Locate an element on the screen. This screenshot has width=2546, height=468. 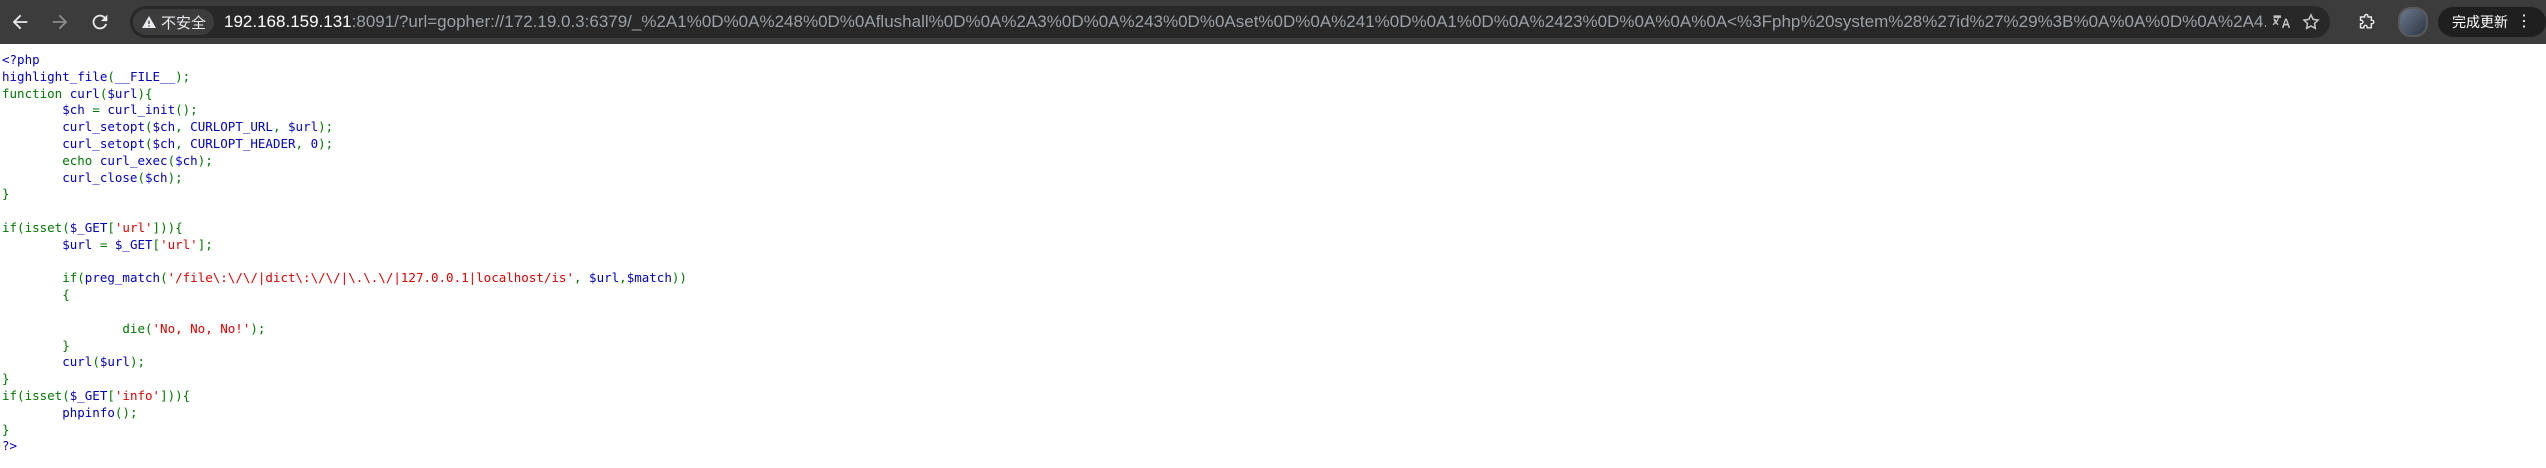
security-label: 不安全 is located at coordinates (184, 23).